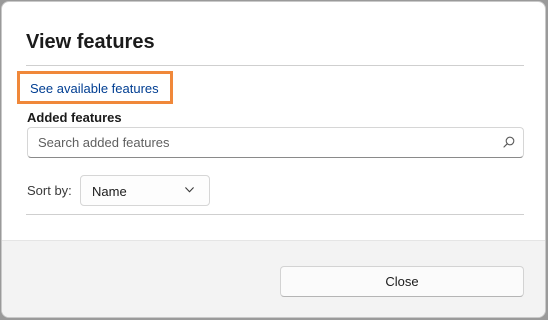 The width and height of the screenshot is (548, 320). What do you see at coordinates (509, 142) in the screenshot?
I see `search-icon` at bounding box center [509, 142].